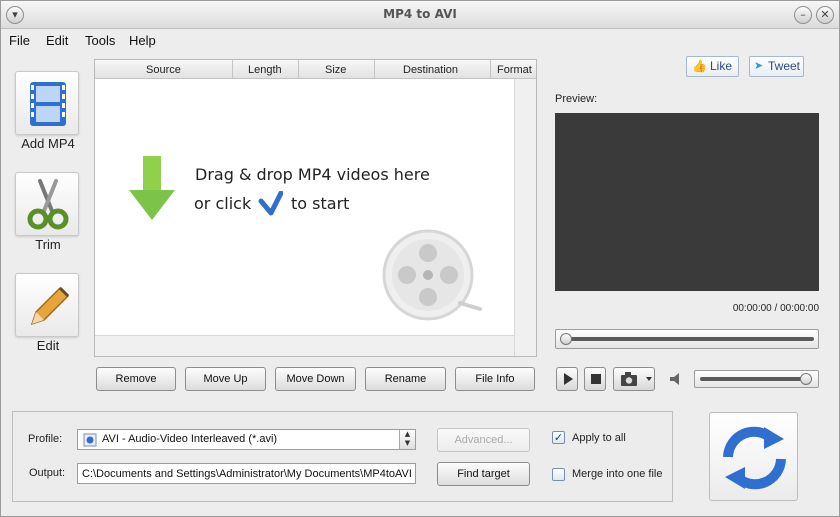  Describe the element at coordinates (525, 217) in the screenshot. I see `list-scroll-gutter` at that location.